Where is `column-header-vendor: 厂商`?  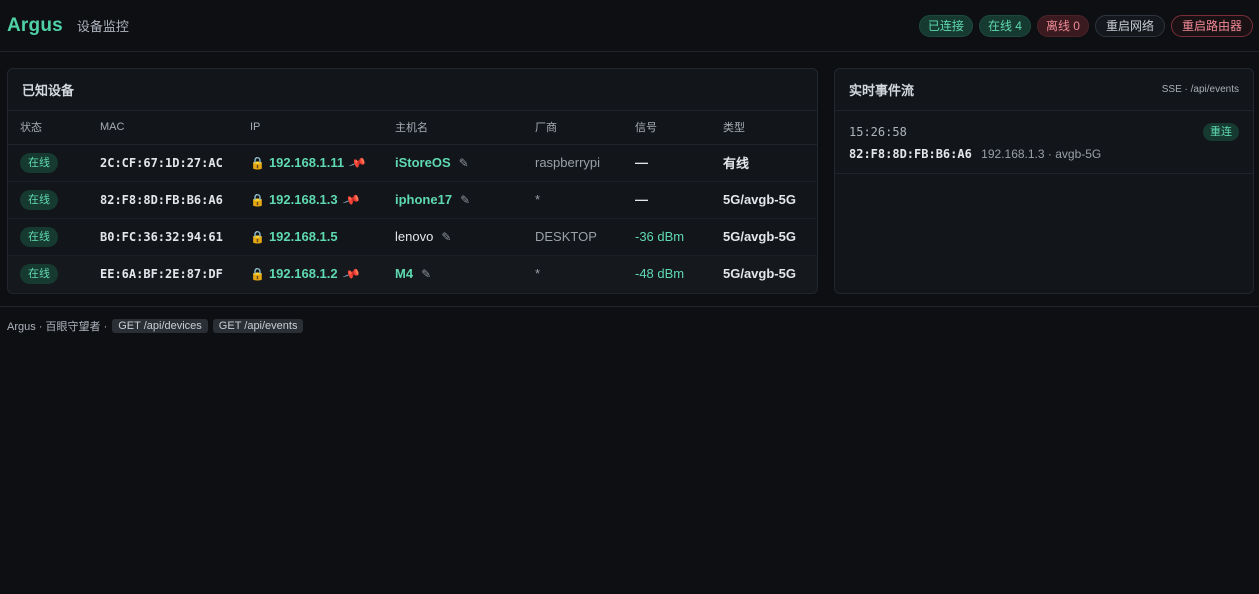 column-header-vendor: 厂商 is located at coordinates (573, 128).